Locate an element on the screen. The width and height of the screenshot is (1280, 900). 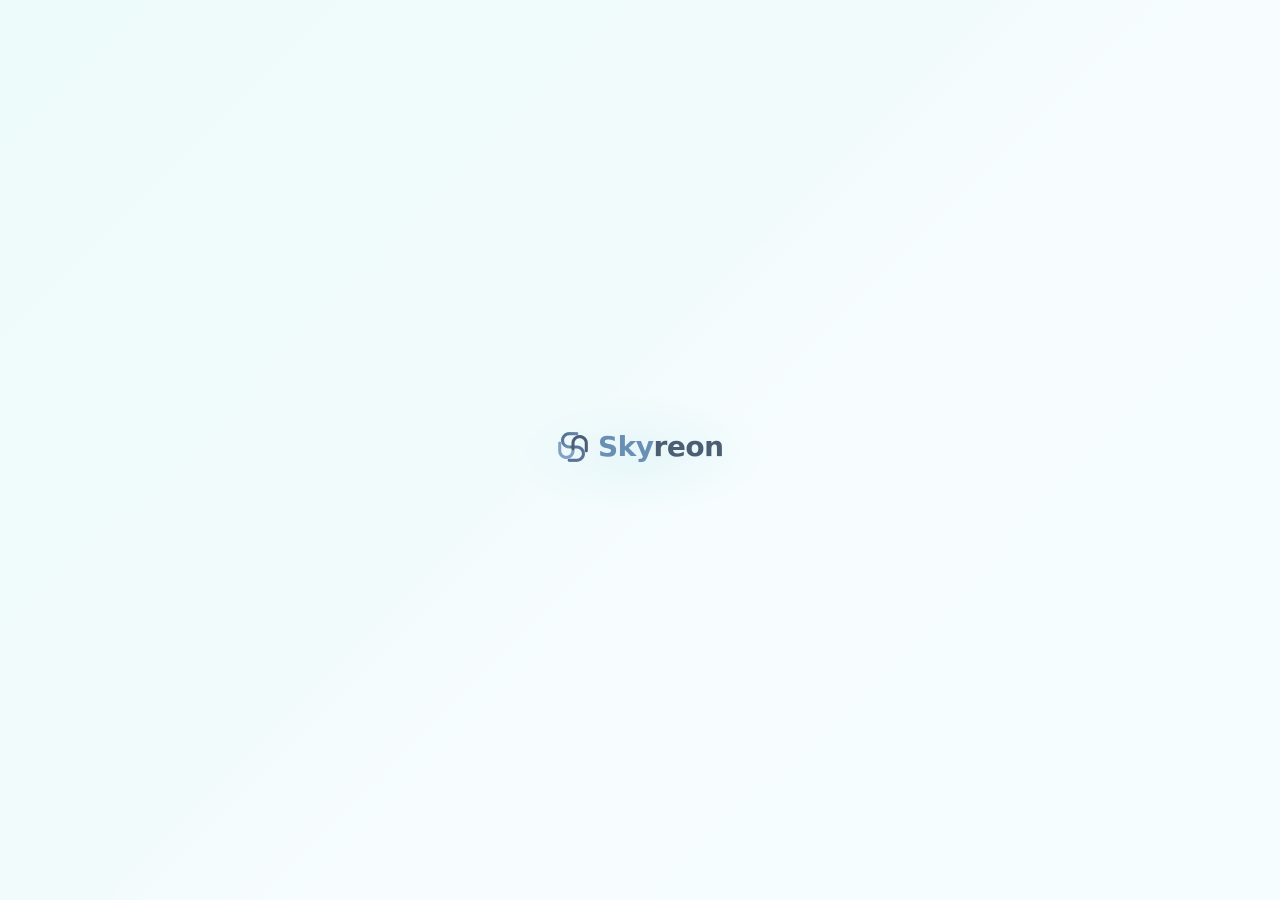
brand-name-part-1: Sky is located at coordinates (626, 446).